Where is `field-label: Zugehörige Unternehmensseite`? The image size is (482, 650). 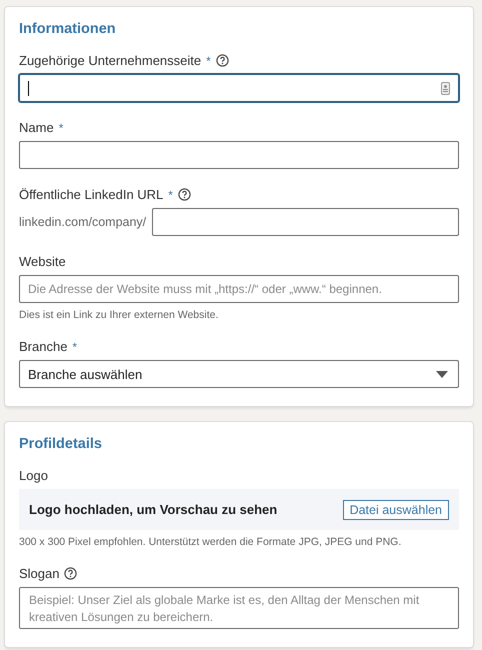
field-label: Zugehörige Unternehmensseite is located at coordinates (110, 60).